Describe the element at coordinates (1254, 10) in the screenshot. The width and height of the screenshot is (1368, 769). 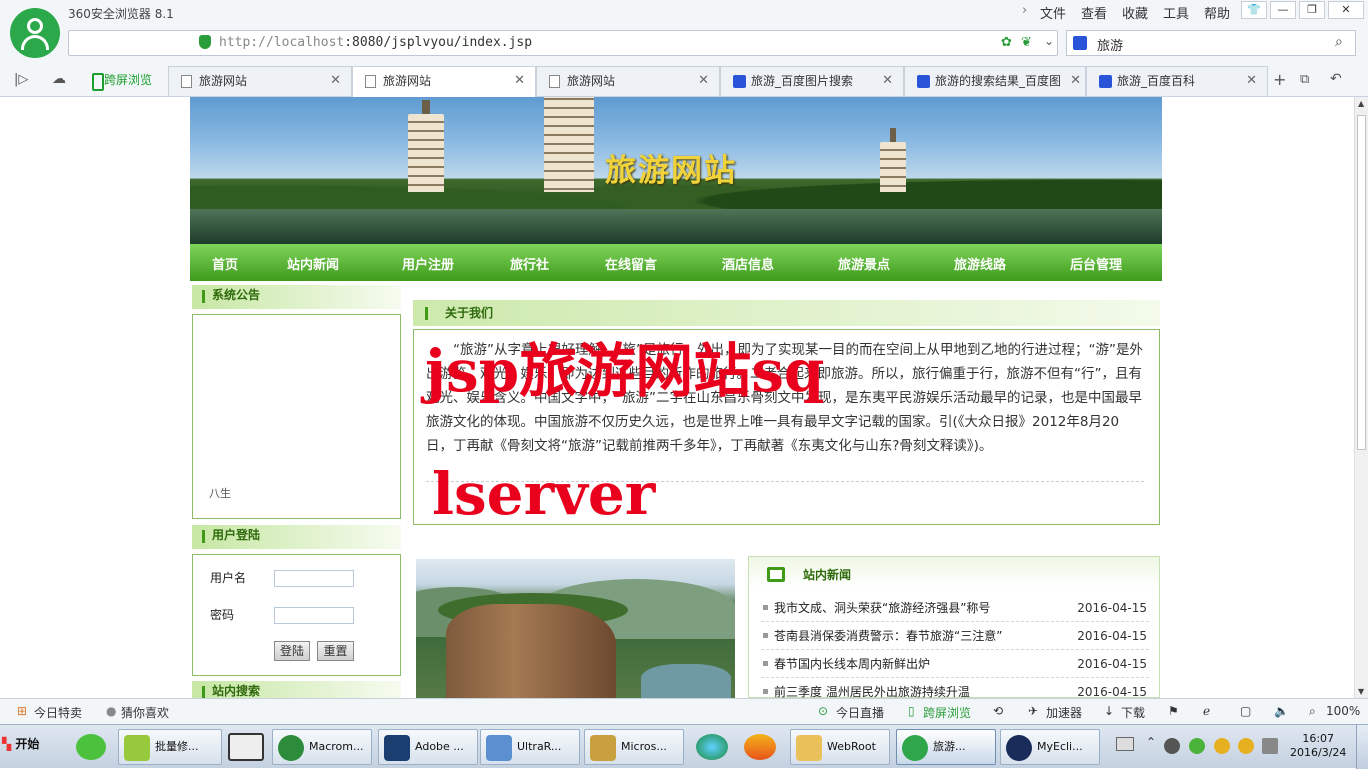
I see `skin-icon: 👕` at that location.